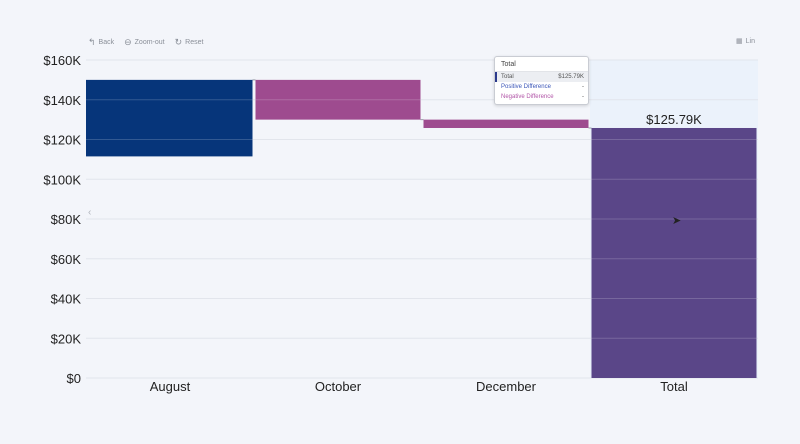  I want to click on tooltip-row-label: Positive Difference, so click(526, 87).